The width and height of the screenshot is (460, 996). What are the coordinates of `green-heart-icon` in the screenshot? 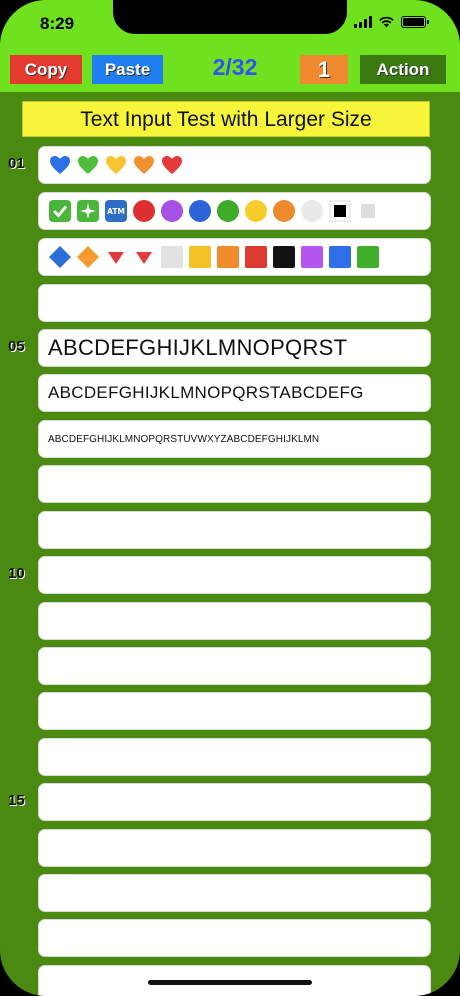 It's located at (88, 165).